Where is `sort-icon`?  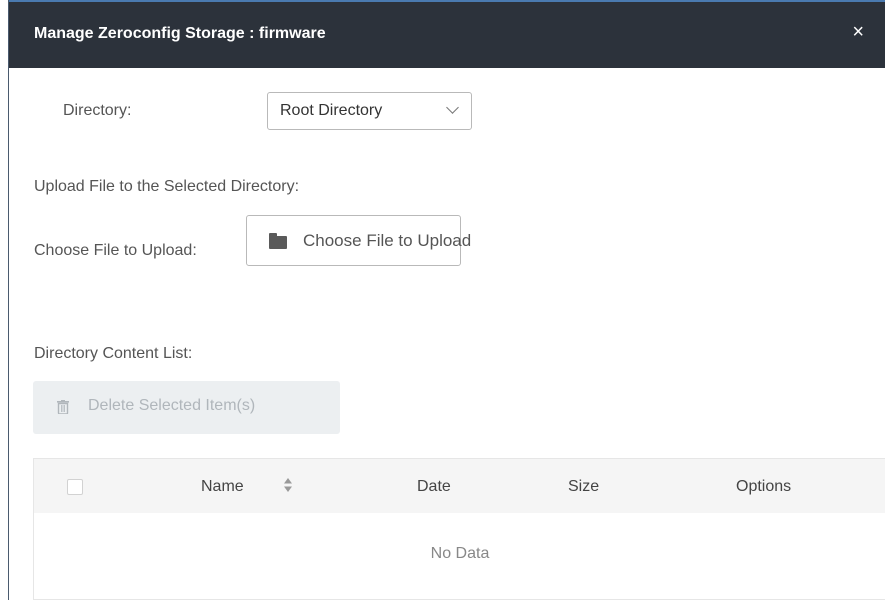
sort-icon is located at coordinates (288, 485).